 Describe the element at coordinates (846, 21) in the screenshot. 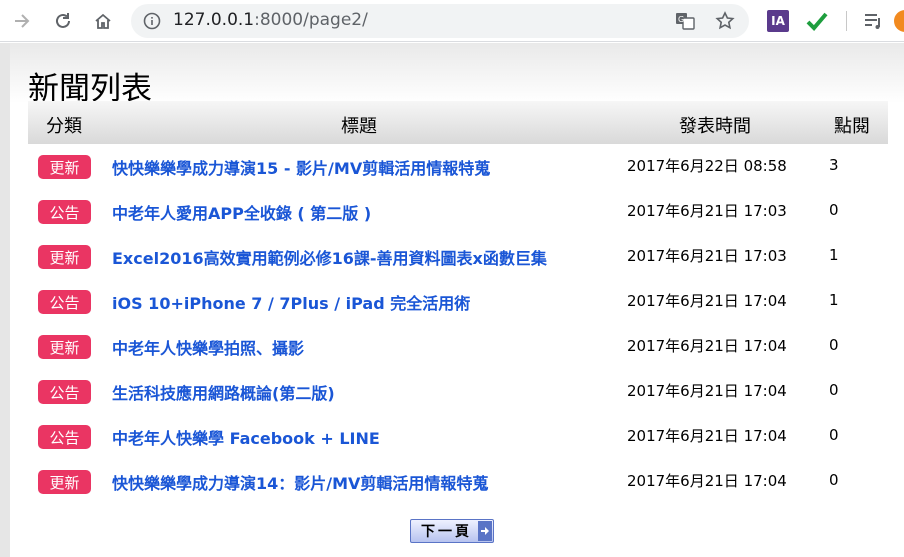

I see `toolbar-separator` at that location.